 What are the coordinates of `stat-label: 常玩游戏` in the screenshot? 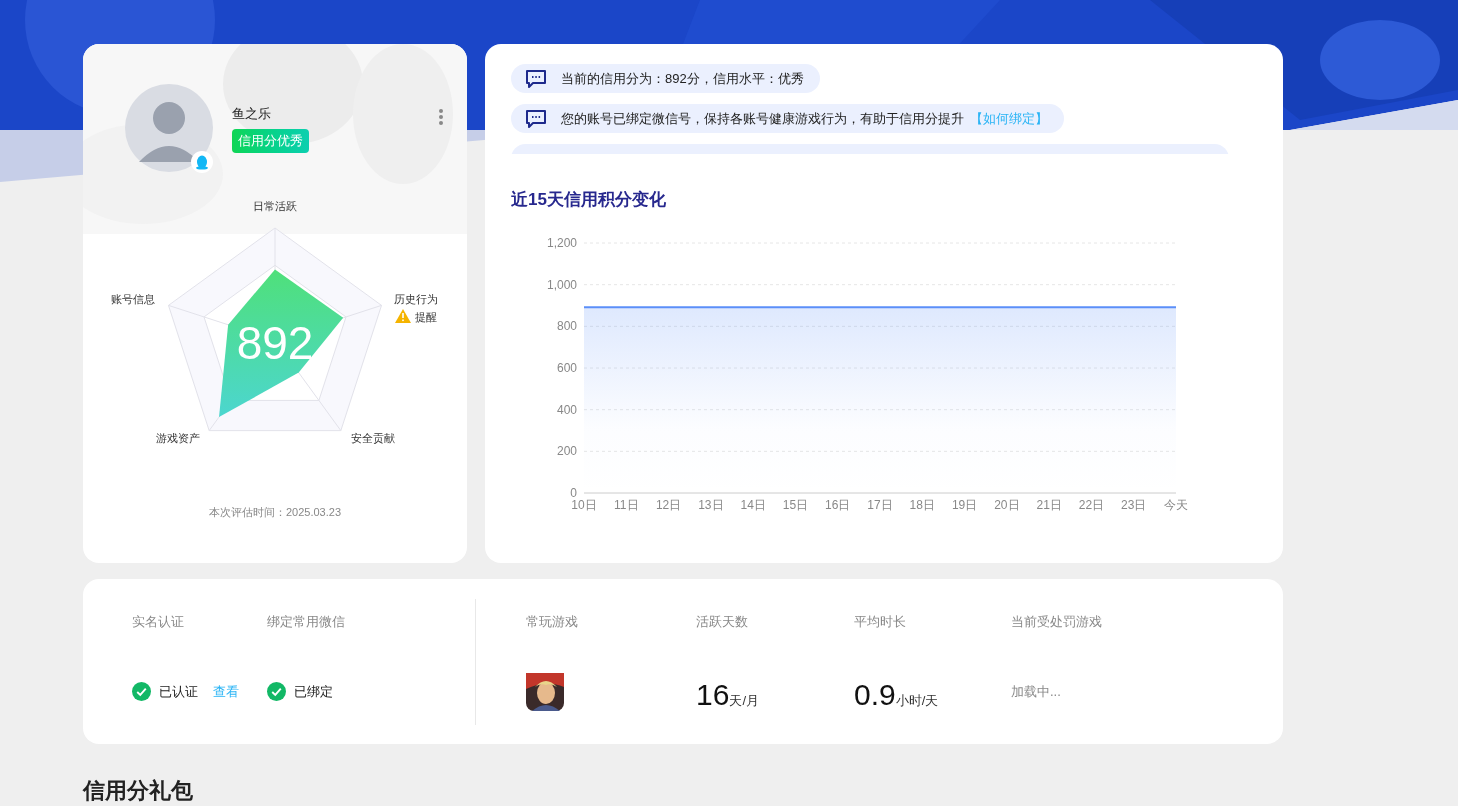 It's located at (552, 621).